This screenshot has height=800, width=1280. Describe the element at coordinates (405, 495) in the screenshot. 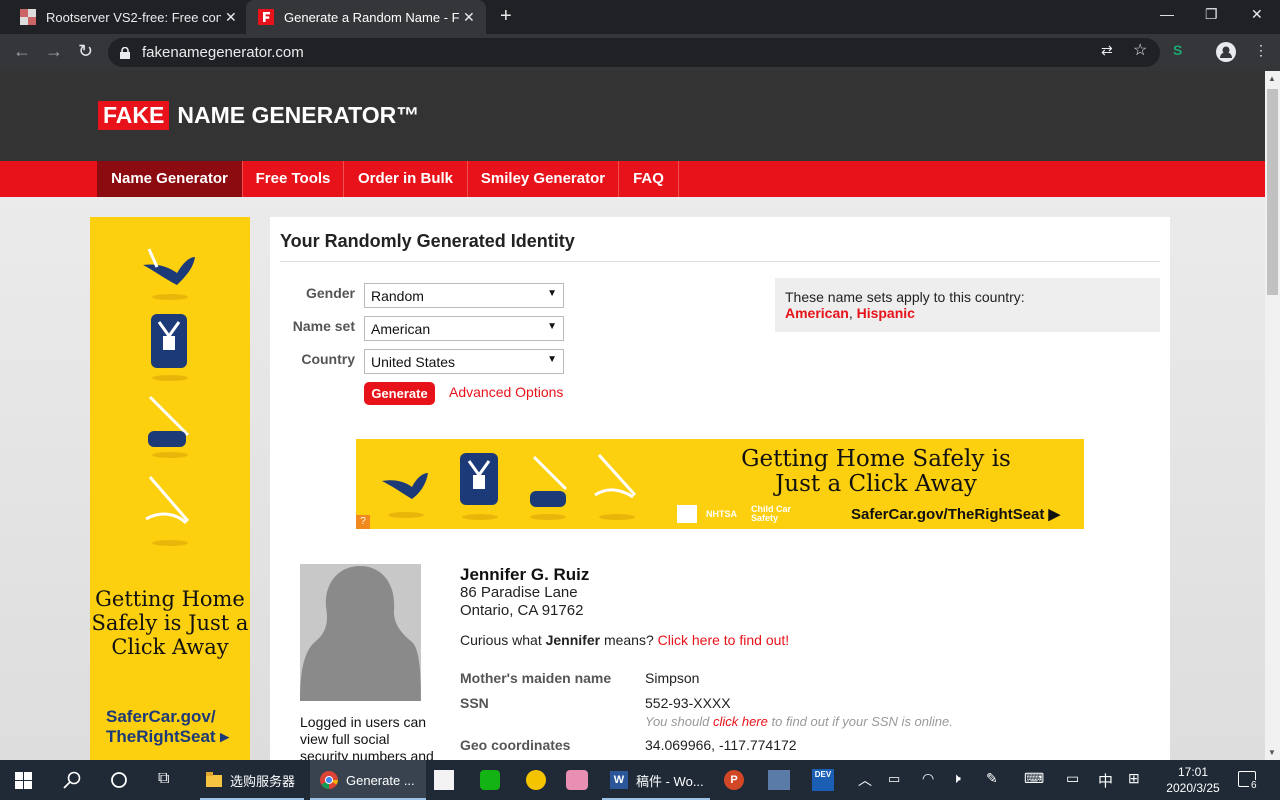

I see `infant-seat-icon` at that location.